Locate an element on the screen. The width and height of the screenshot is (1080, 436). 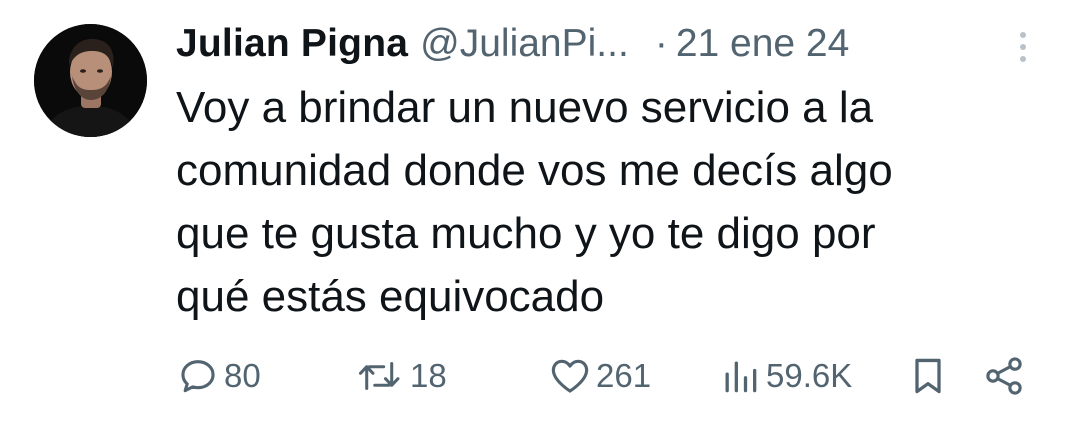
tweet-text-line: qué estás equivocado is located at coordinates (390, 296).